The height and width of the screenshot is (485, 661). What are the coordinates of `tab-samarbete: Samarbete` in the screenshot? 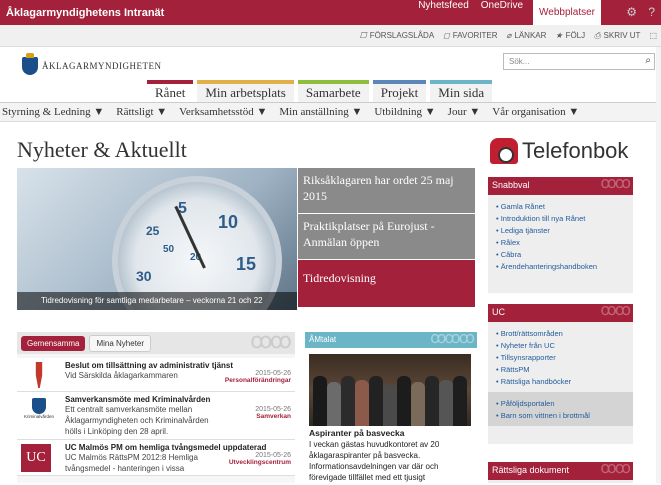 It's located at (333, 91).